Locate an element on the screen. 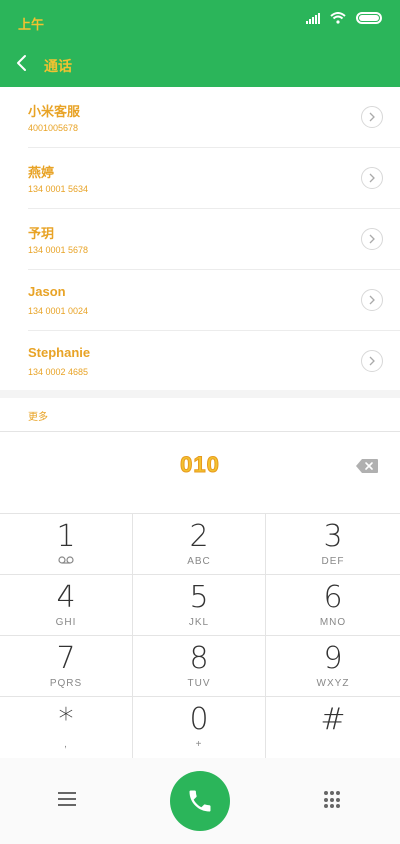  contact-item: 小米客服 4001005678 is located at coordinates (214, 117).